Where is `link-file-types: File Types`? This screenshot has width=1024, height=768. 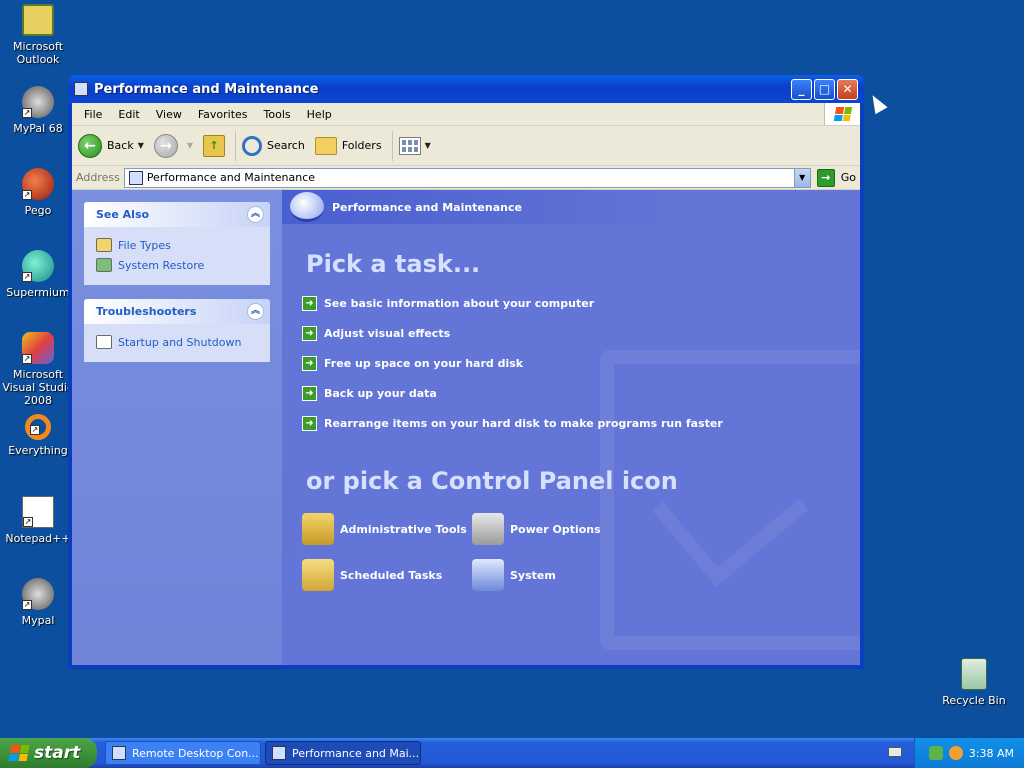 link-file-types: File Types is located at coordinates (177, 245).